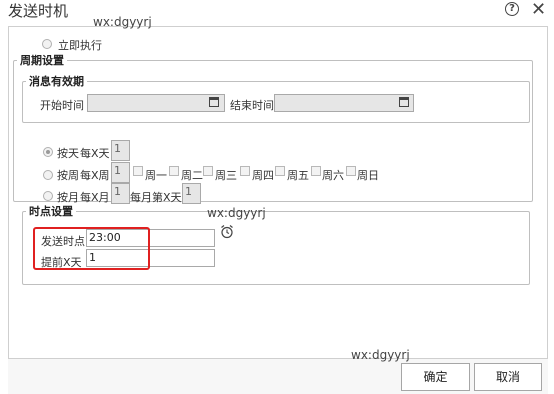 The width and height of the screenshot is (554, 394). What do you see at coordinates (192, 175) in the screenshot?
I see `weekday-label-tue: 周二` at bounding box center [192, 175].